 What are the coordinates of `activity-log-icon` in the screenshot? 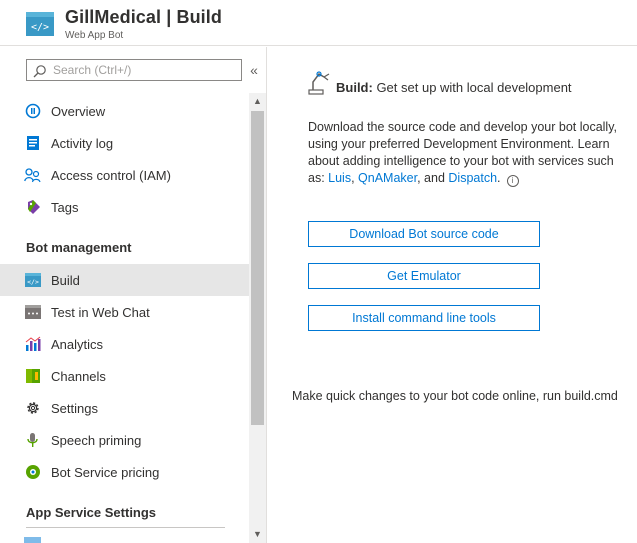 It's located at (32, 143).